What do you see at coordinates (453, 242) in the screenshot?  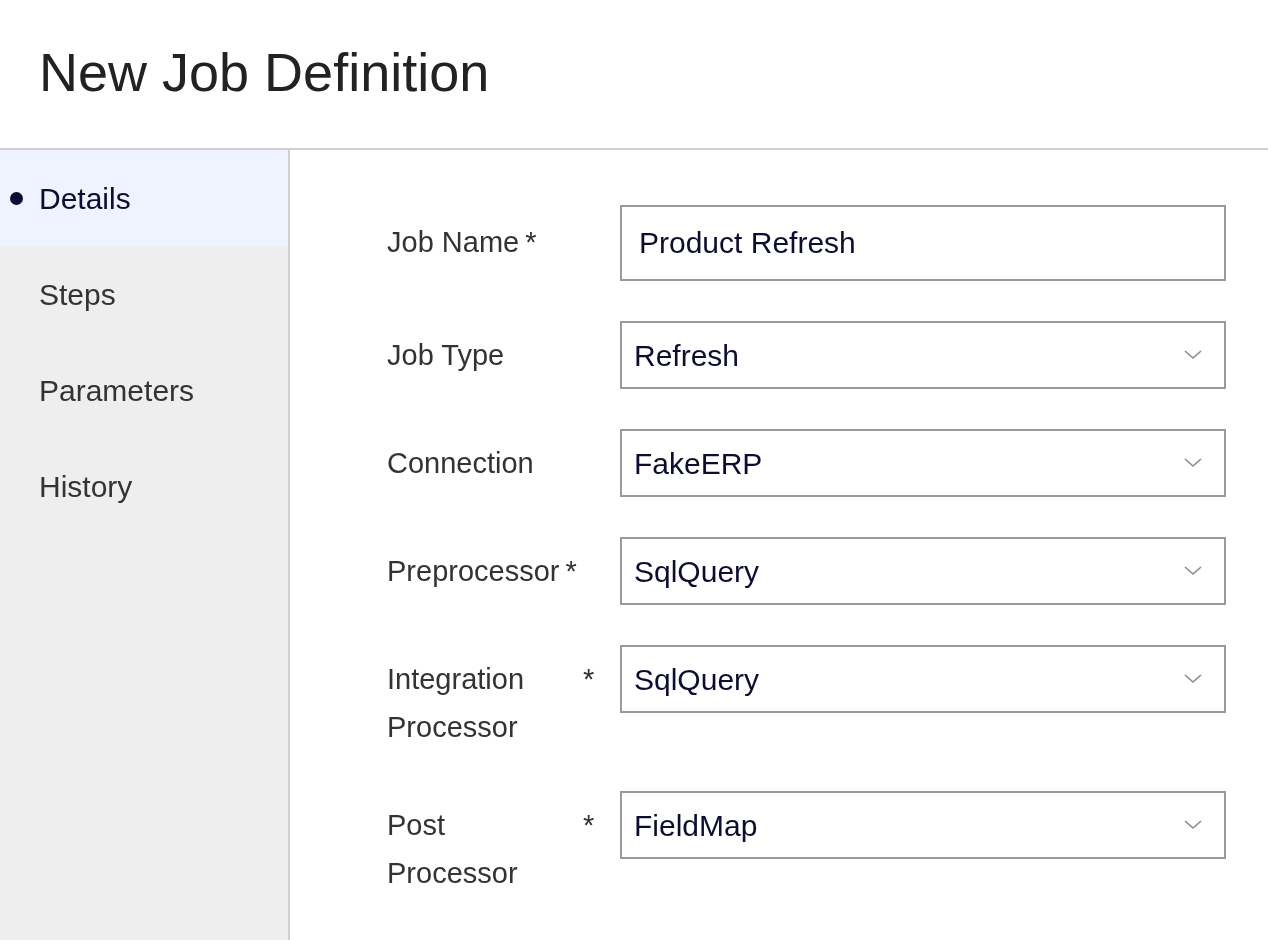 I see `field-label: Job Name` at bounding box center [453, 242].